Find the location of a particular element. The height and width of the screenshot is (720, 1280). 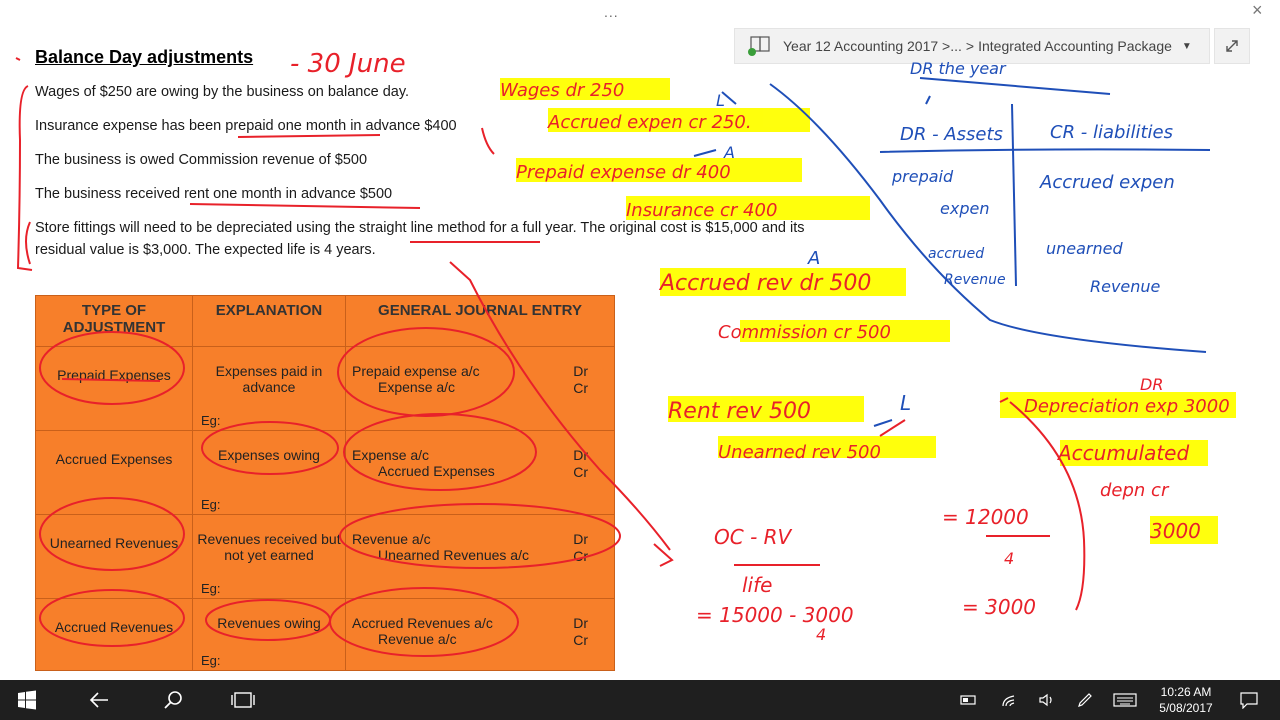

depn-amount: 3000 is located at coordinates (1175, 531).